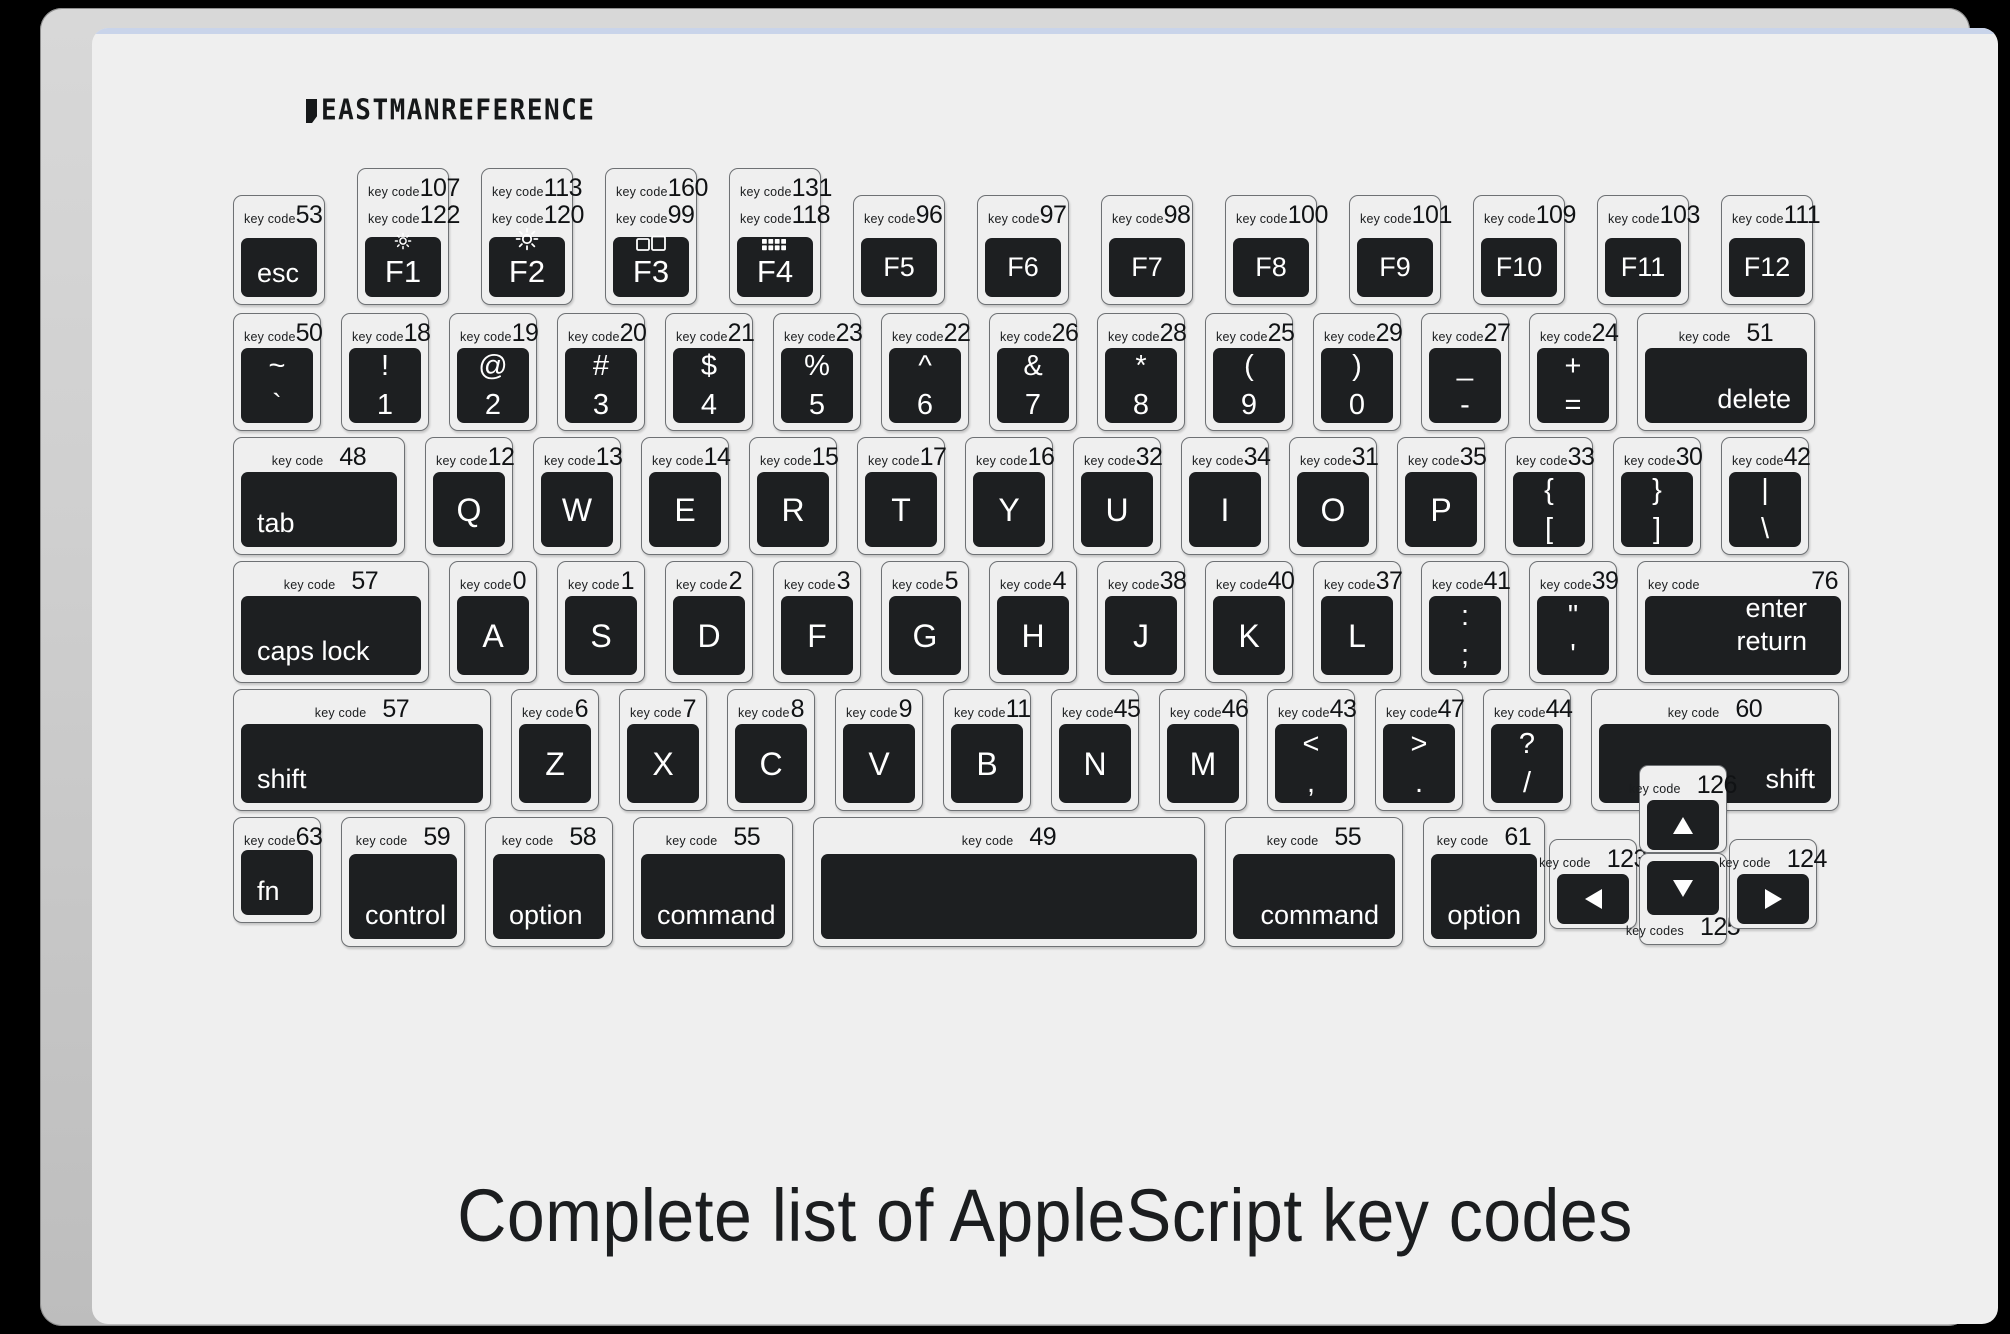 The width and height of the screenshot is (2010, 1334). Describe the element at coordinates (469, 509) in the screenshot. I see `key-cap-q: Q` at that location.